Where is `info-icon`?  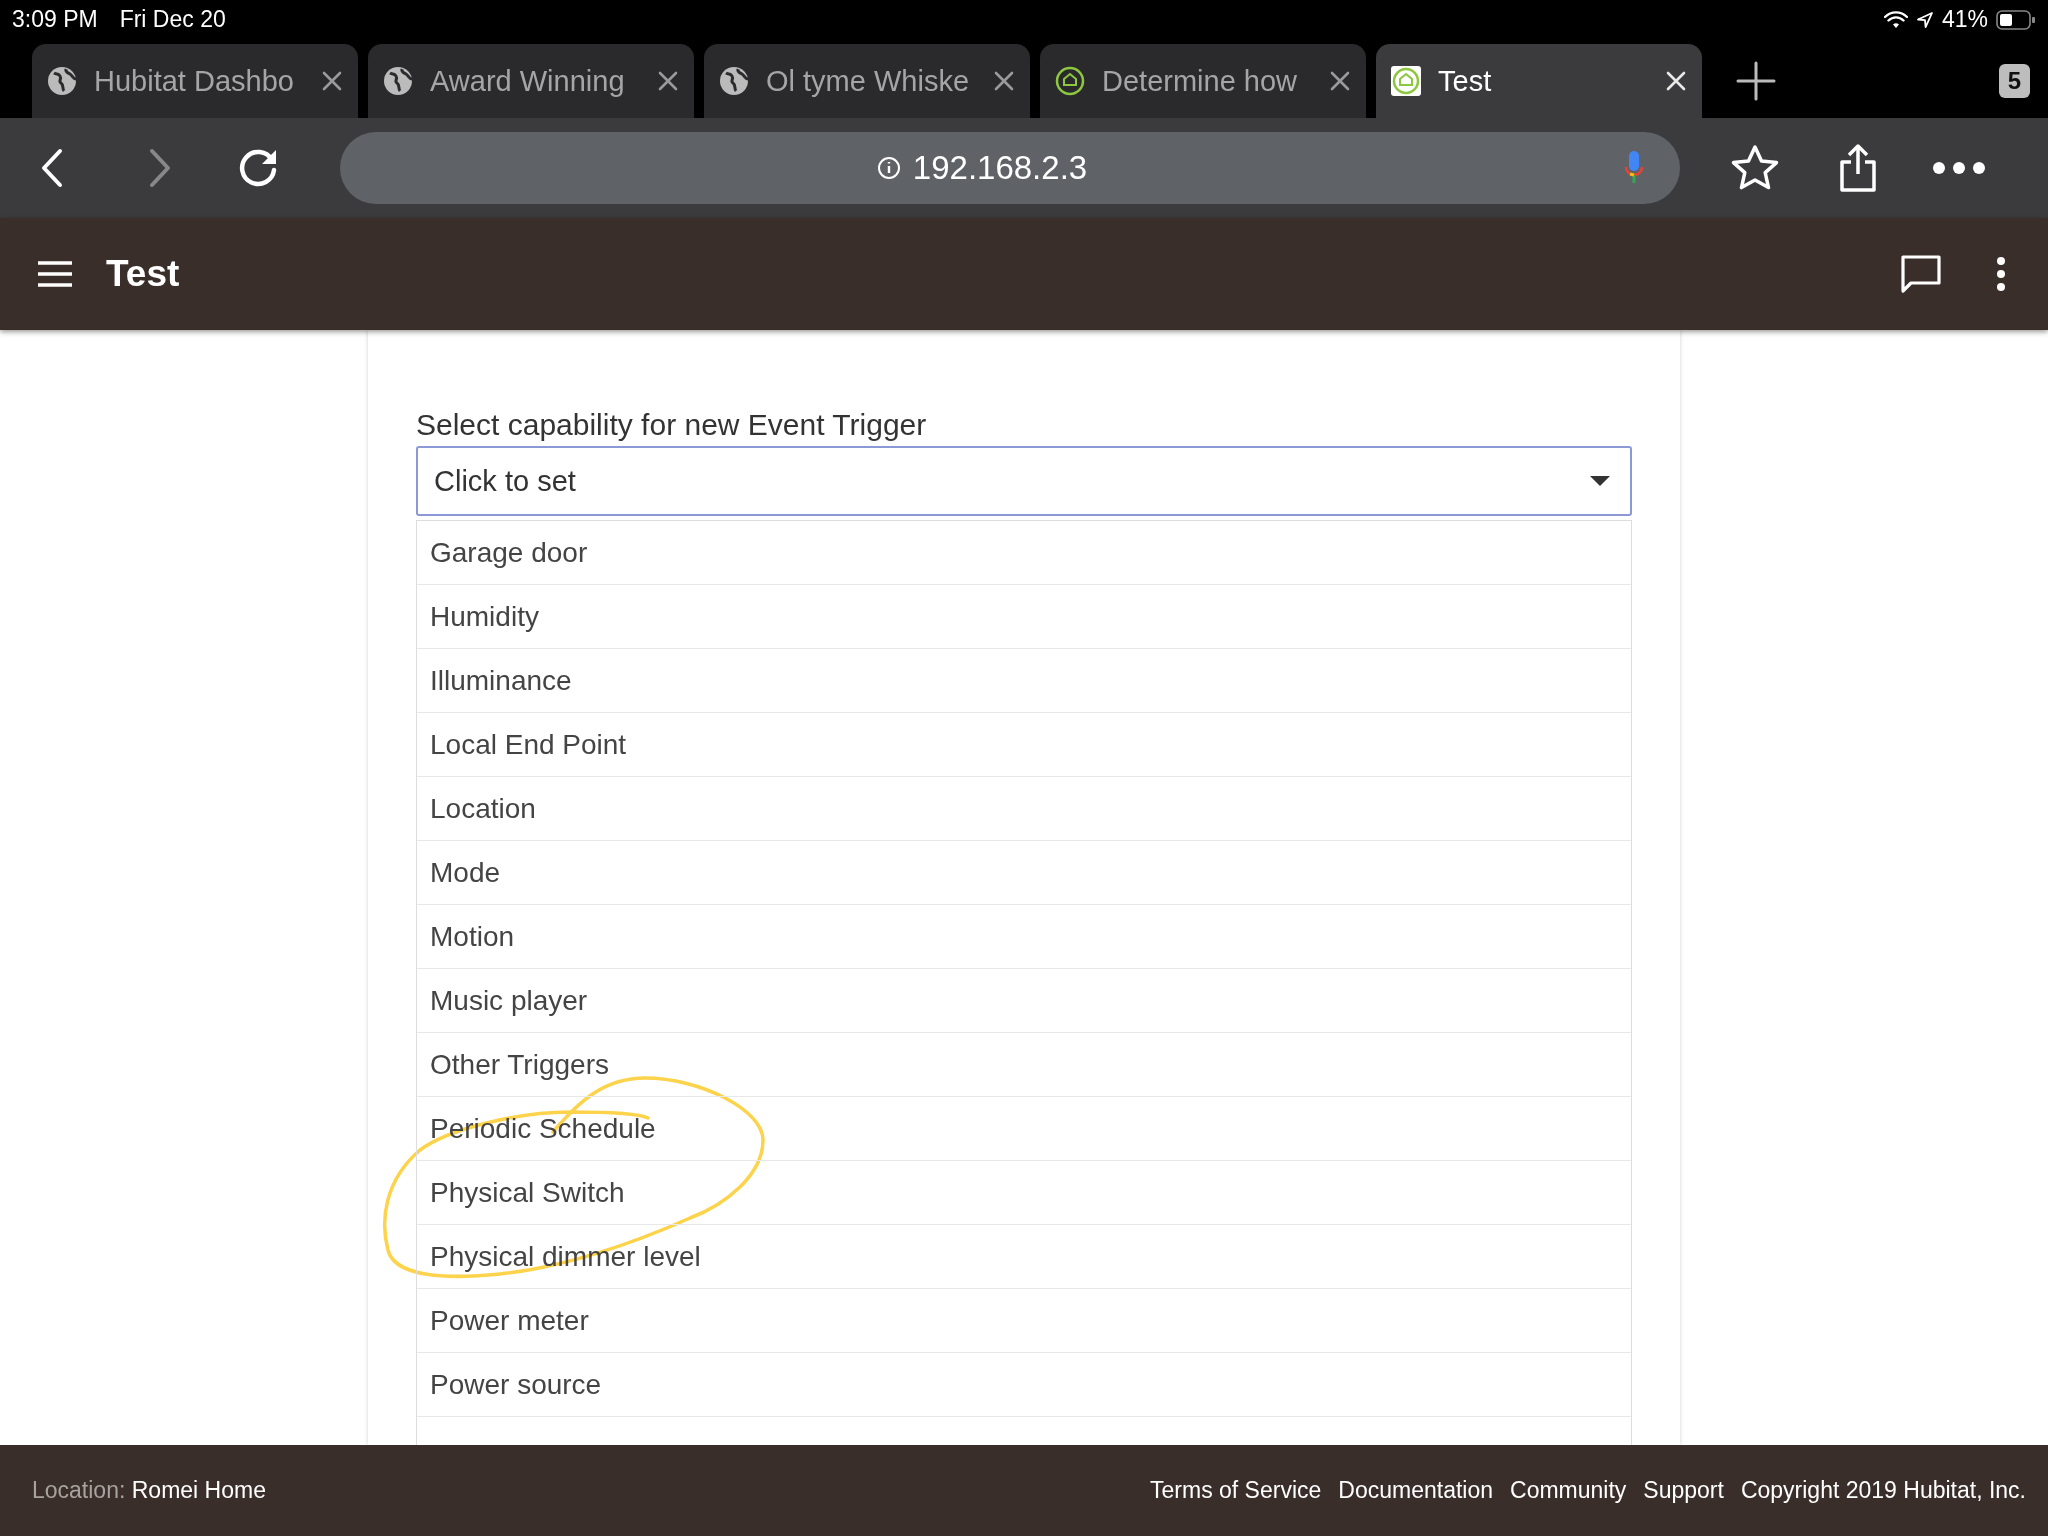
info-icon is located at coordinates (888, 168).